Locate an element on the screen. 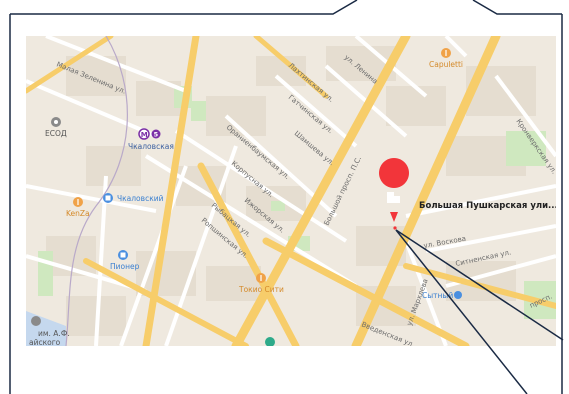 The width and height of the screenshot is (569, 394). frame-border-top-left is located at coordinates (184, 7).